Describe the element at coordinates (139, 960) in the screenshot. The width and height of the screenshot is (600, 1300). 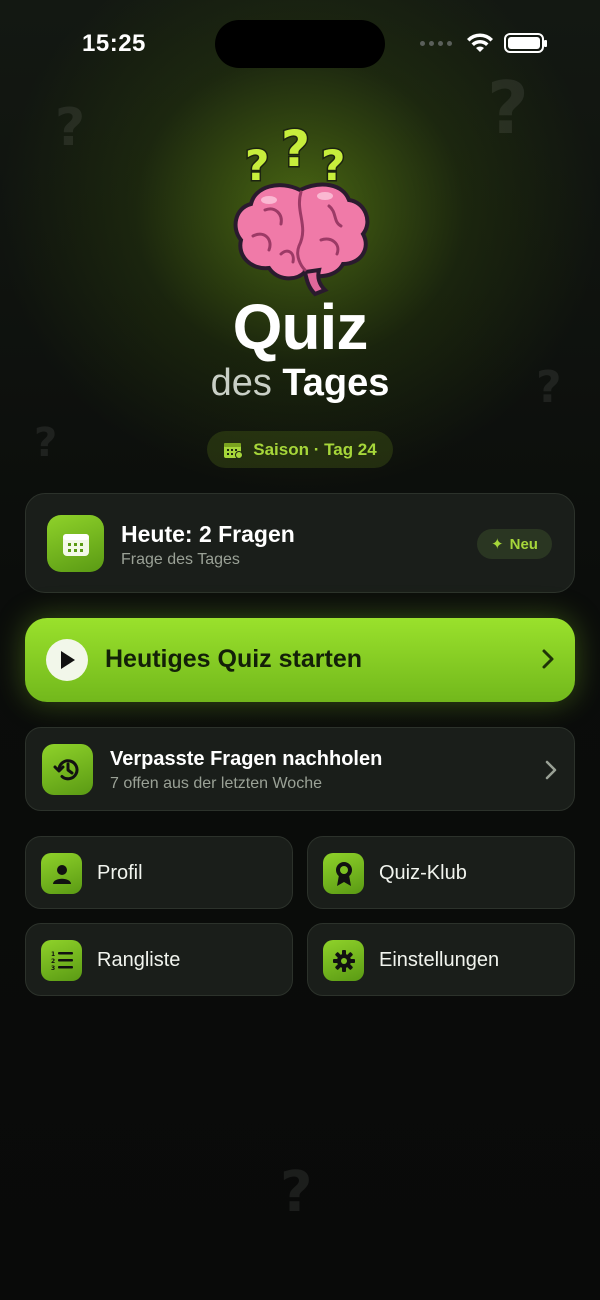
I see `leaderboard-label: Rangliste` at that location.